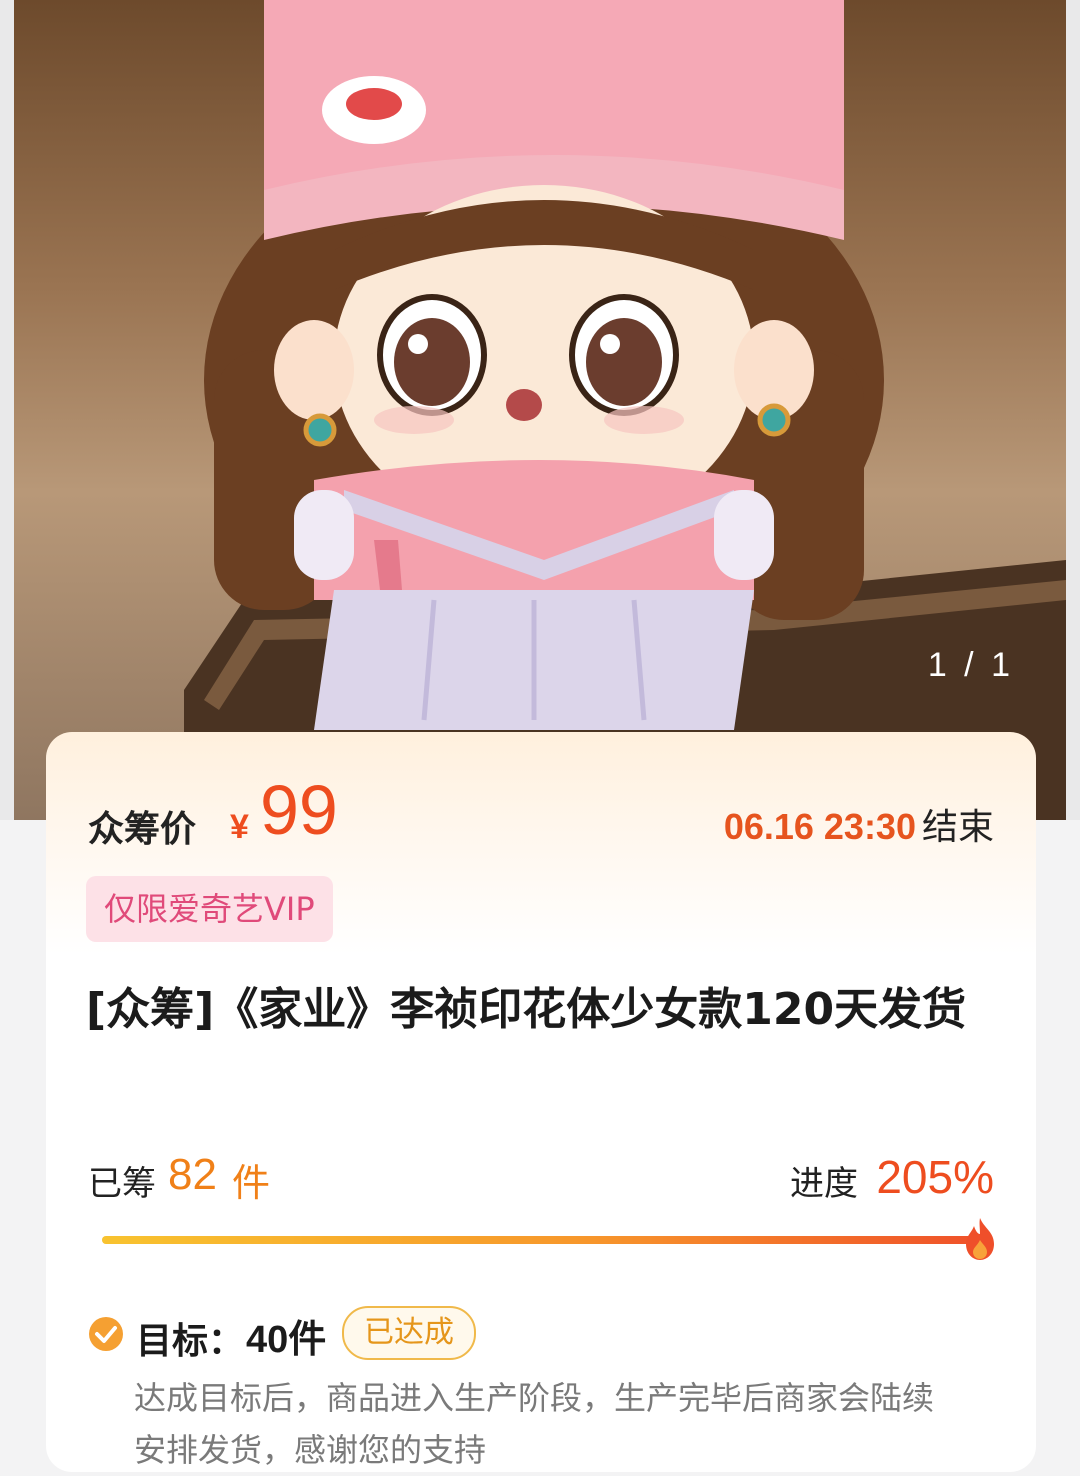  Describe the element at coordinates (209, 909) in the screenshot. I see `vip-only-badge: 仅限爱奇艺VIP` at that location.